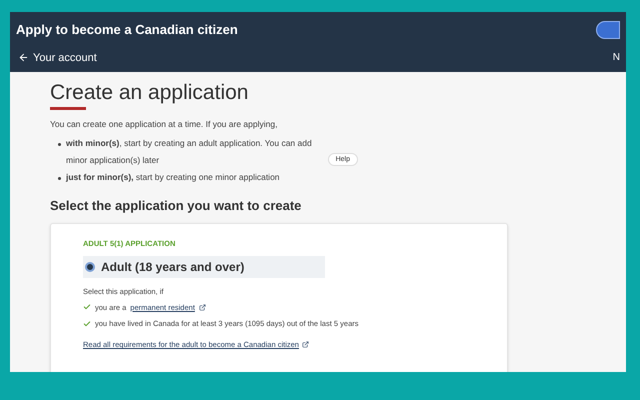 Image resolution: width=640 pixels, height=400 pixels. What do you see at coordinates (608, 29) in the screenshot?
I see `menu-pill` at bounding box center [608, 29].